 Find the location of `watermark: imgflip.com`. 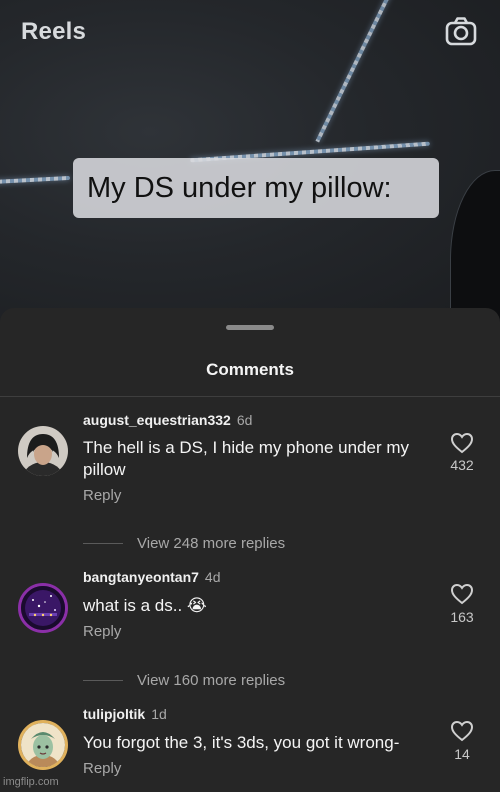

watermark: imgflip.com is located at coordinates (31, 782).